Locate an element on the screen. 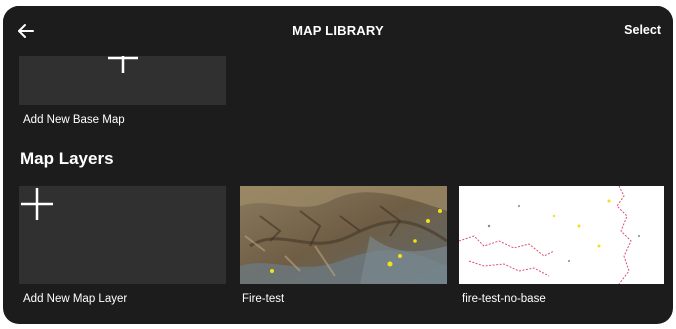 The width and height of the screenshot is (676, 329). page-title: MAP LIBRARY is located at coordinates (338, 30).